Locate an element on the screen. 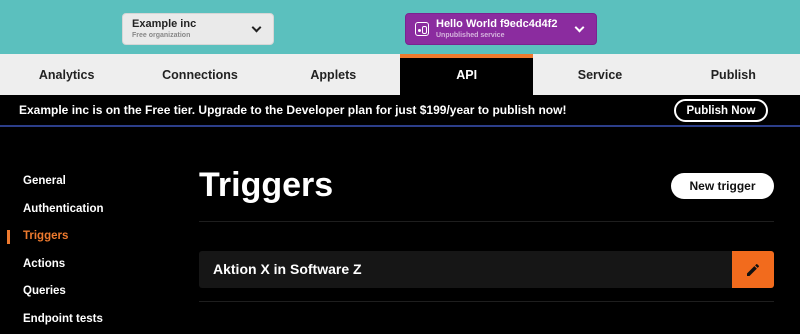  organization-plan: Free organization is located at coordinates (161, 35).